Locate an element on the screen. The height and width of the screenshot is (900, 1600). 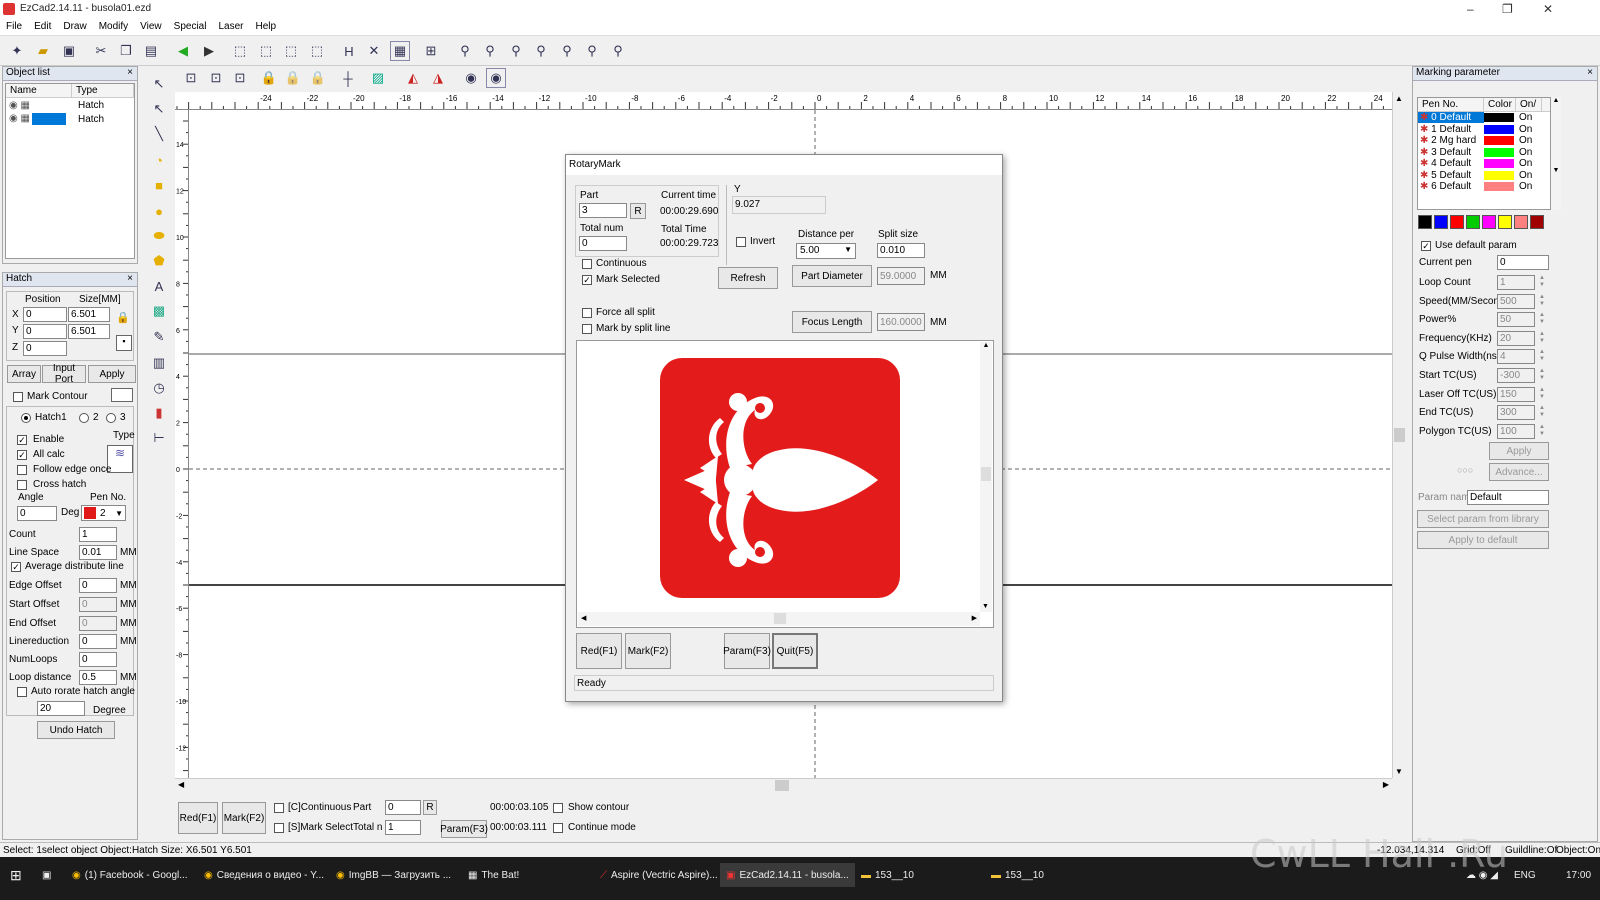
hatch3-radio is located at coordinates (111, 418).